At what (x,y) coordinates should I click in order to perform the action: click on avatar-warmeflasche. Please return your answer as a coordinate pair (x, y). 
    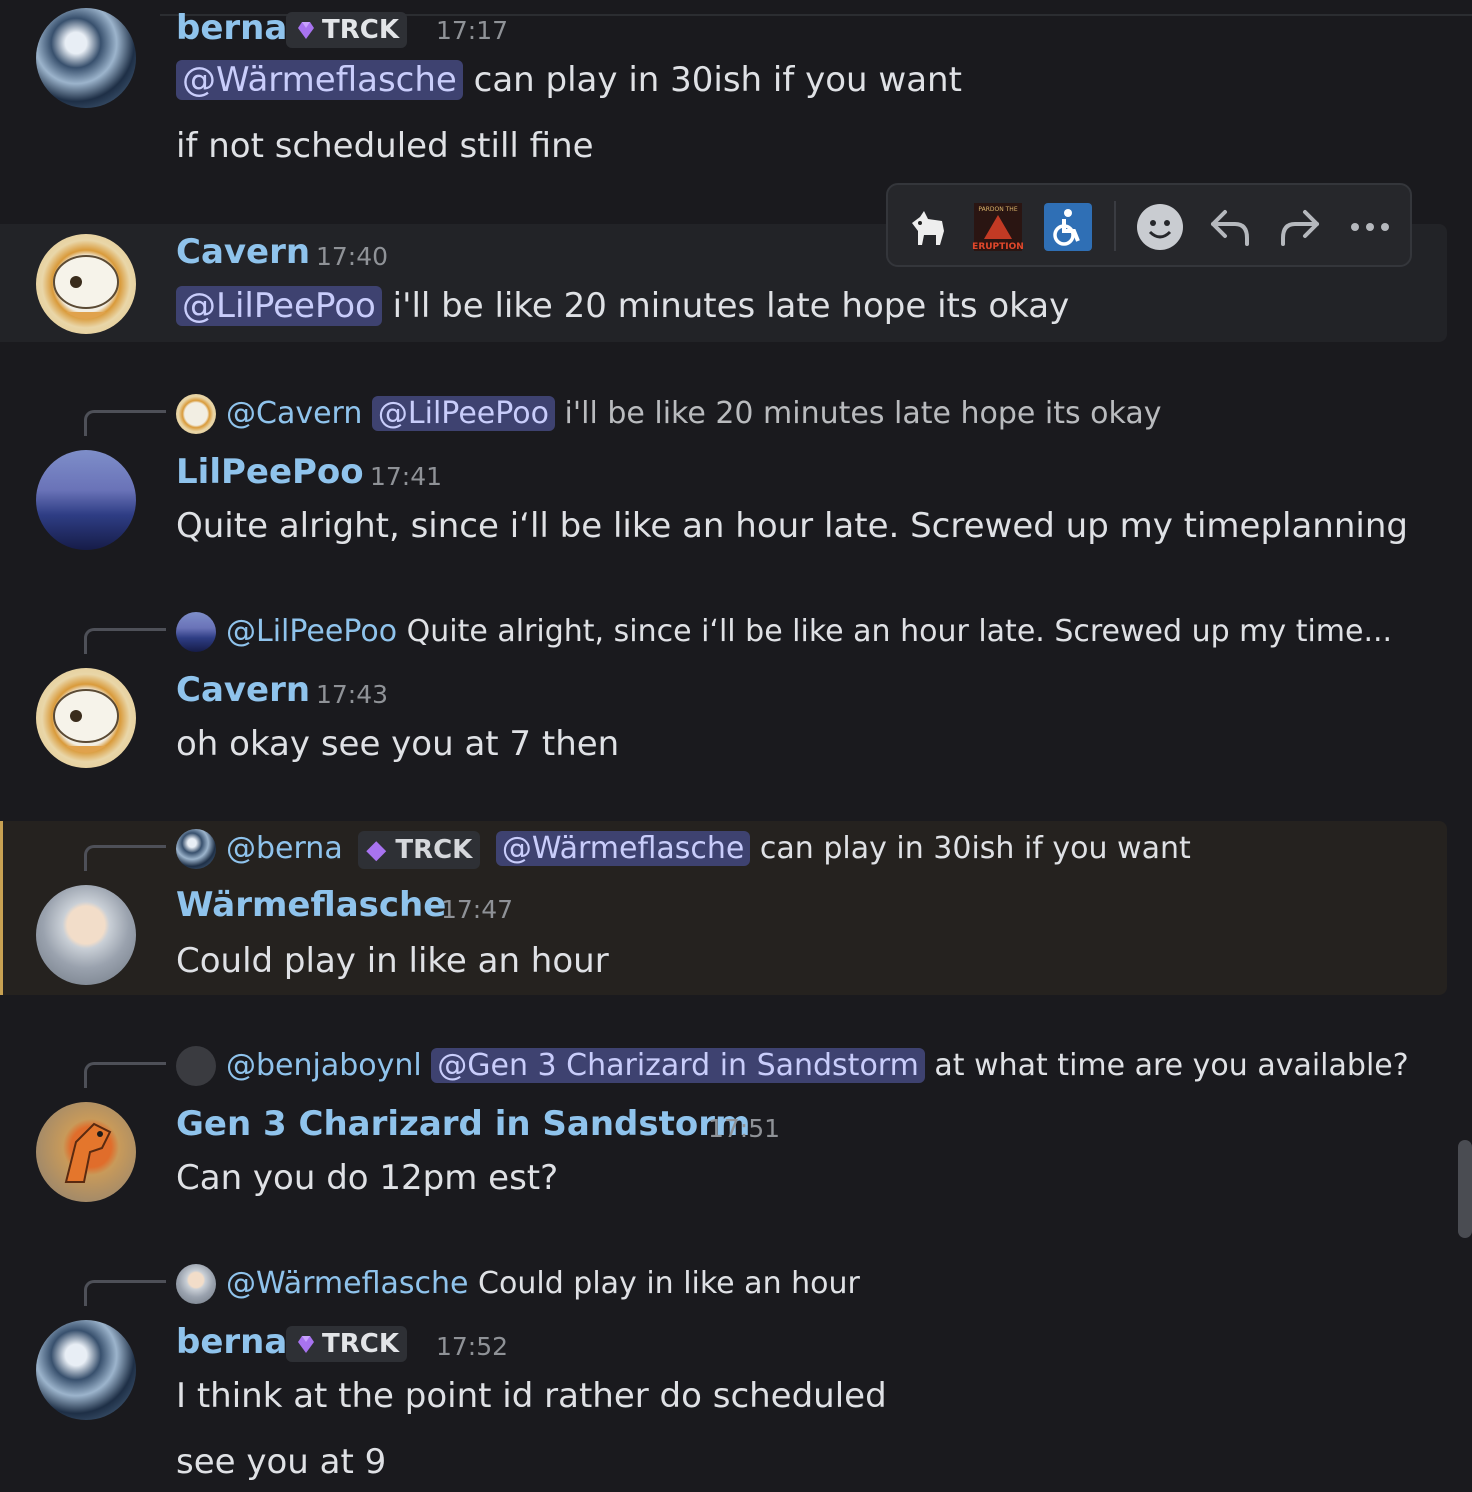
    Looking at the image, I should click on (86, 935).